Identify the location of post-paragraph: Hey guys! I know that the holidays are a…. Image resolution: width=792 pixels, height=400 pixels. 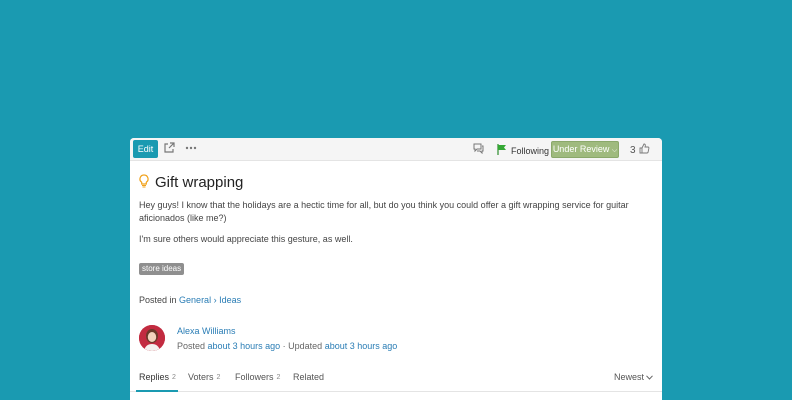
(384, 211).